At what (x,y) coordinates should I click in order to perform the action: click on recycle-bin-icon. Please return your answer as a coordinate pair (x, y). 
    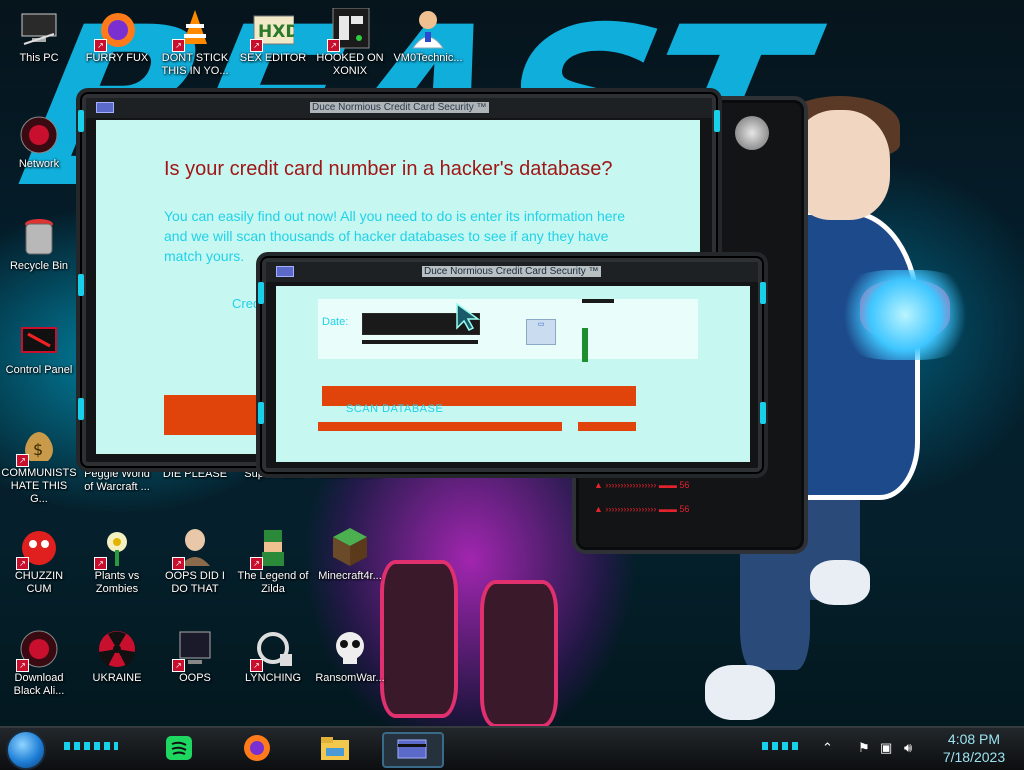
    Looking at the image, I should click on (39, 237).